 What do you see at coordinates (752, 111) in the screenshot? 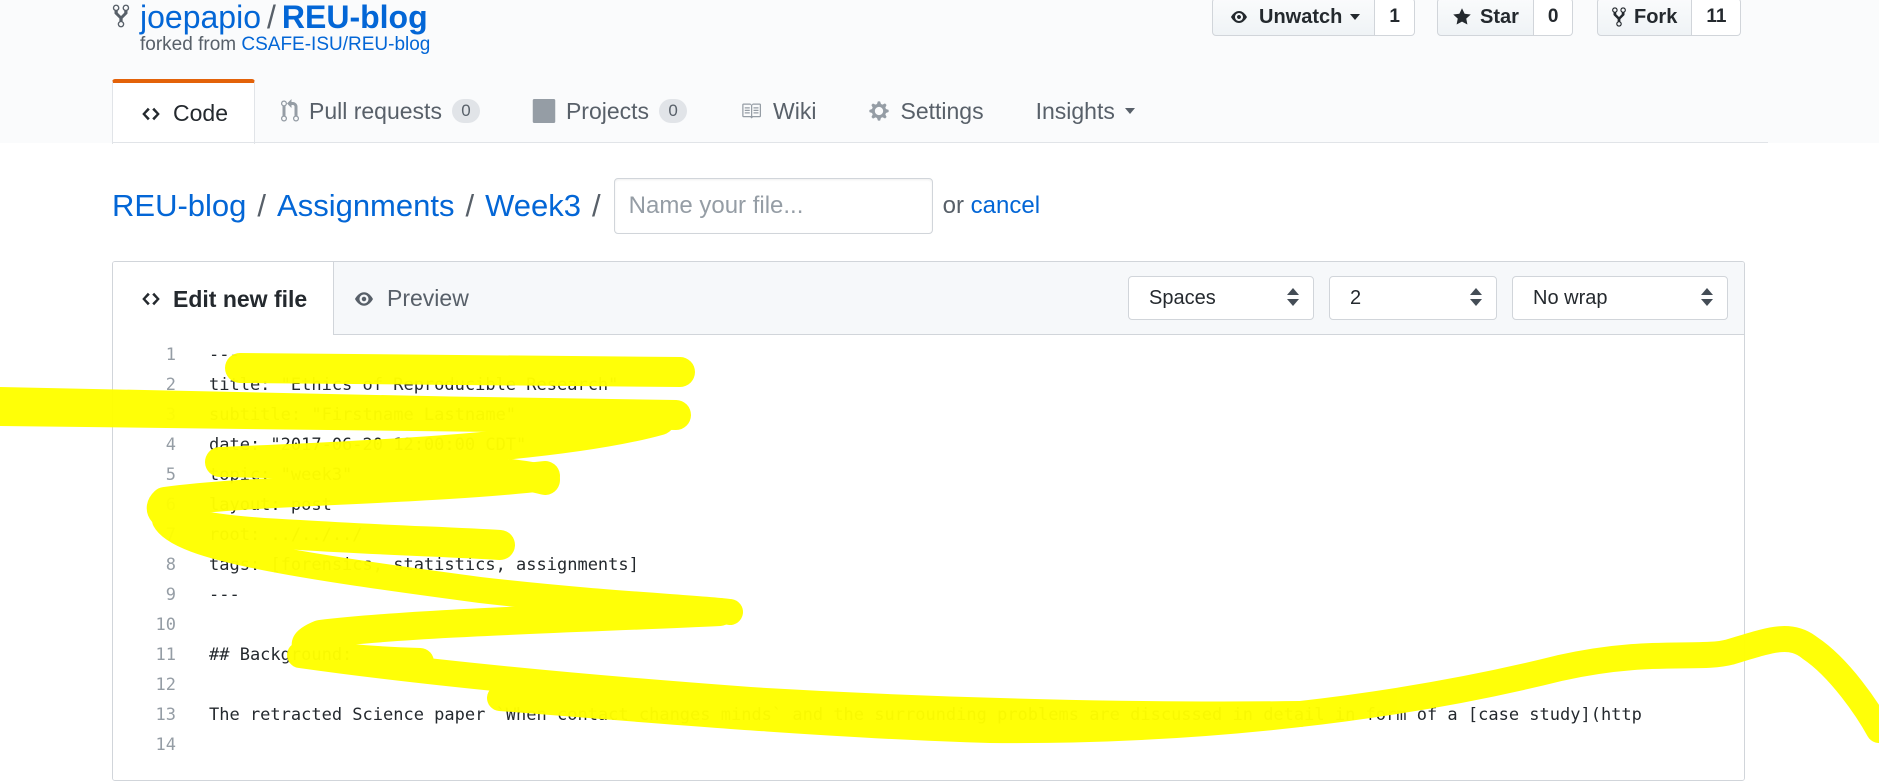
I see `book-icon` at bounding box center [752, 111].